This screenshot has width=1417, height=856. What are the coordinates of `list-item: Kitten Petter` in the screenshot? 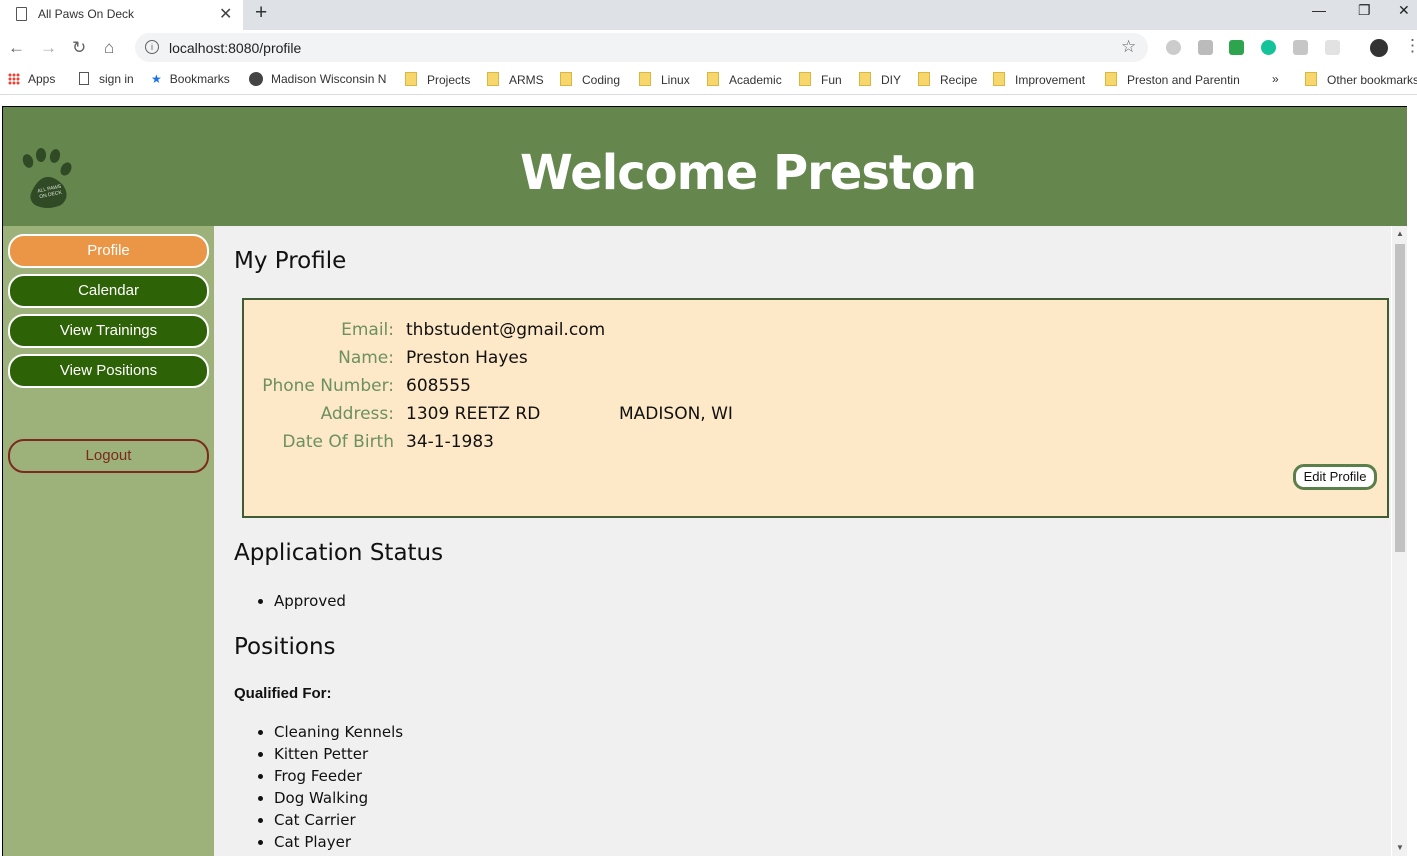 It's located at (338, 754).